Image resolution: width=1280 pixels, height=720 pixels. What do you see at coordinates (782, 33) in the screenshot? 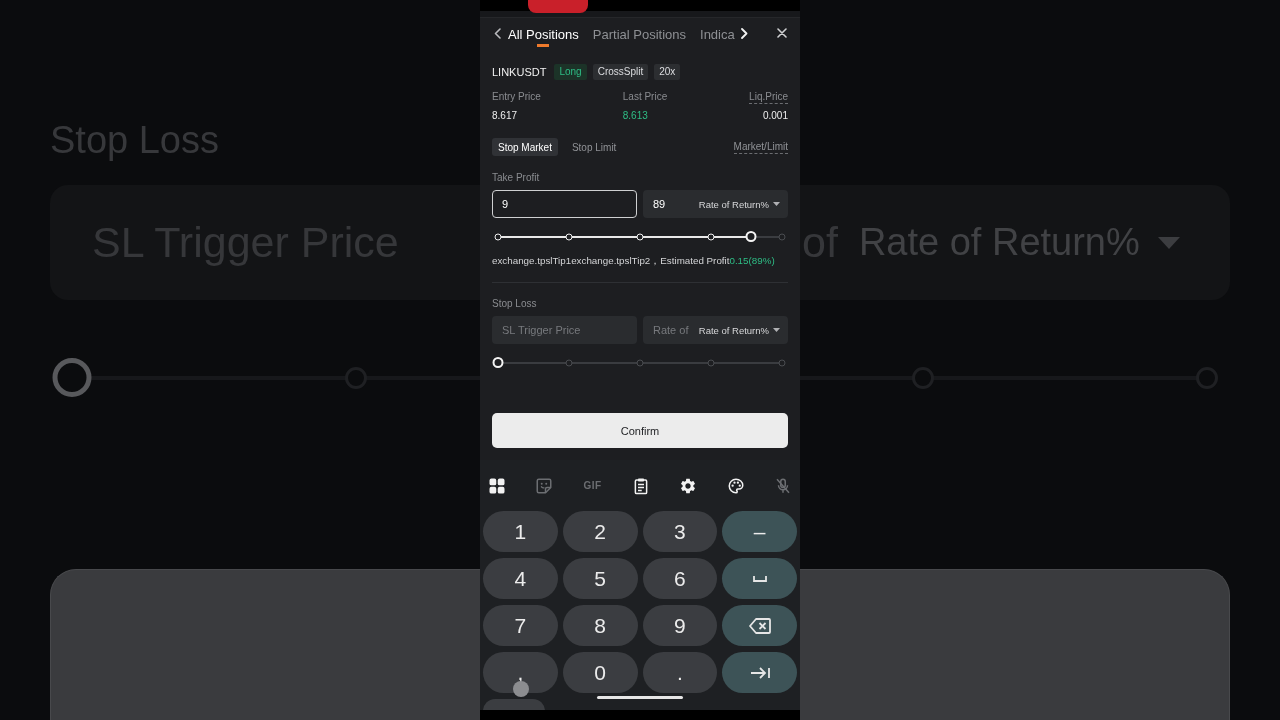
I see `close-icon` at bounding box center [782, 33].